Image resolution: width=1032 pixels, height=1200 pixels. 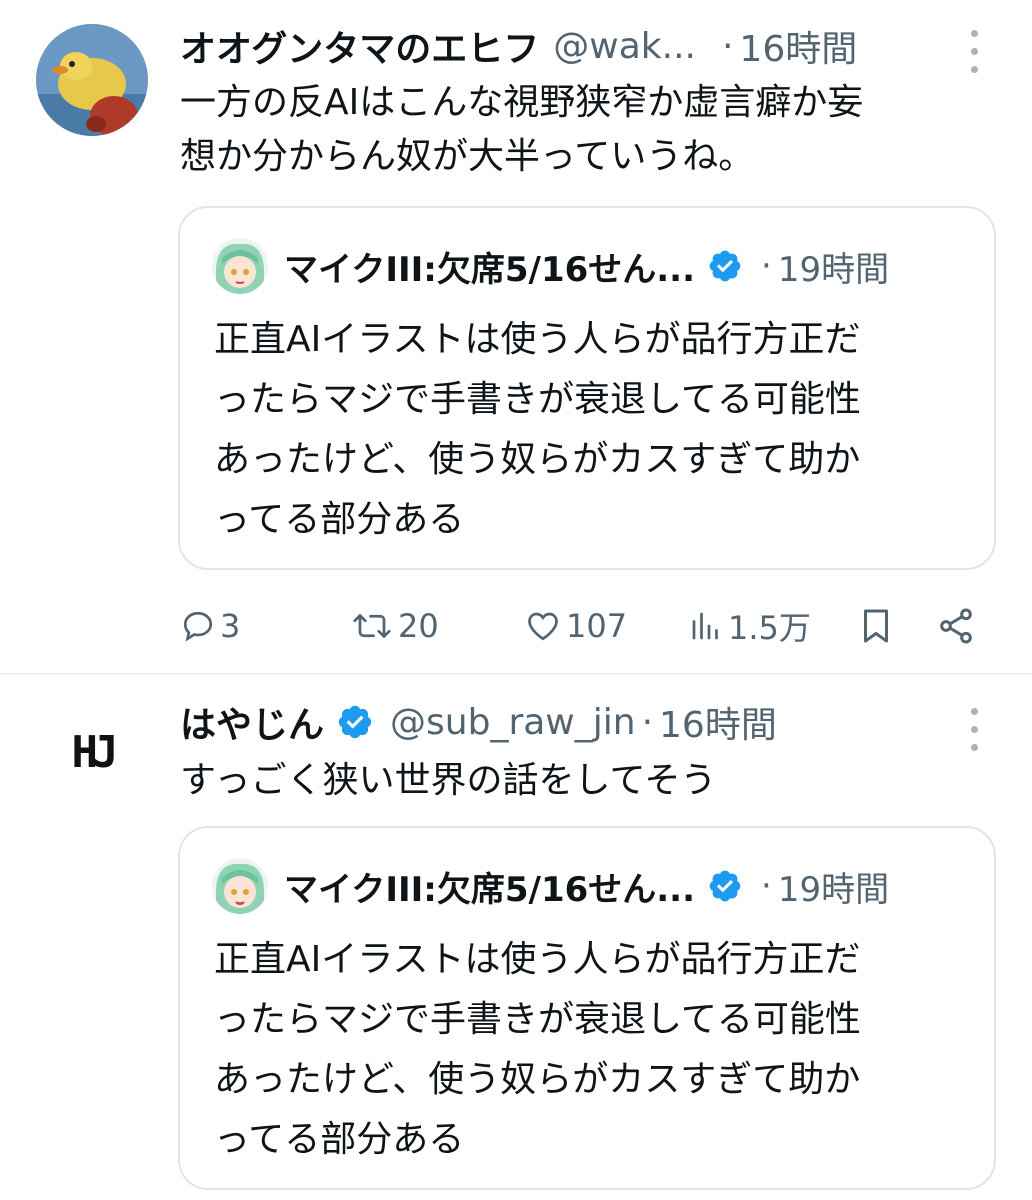 I want to click on display-name: はやじん, so click(x=252, y=722).